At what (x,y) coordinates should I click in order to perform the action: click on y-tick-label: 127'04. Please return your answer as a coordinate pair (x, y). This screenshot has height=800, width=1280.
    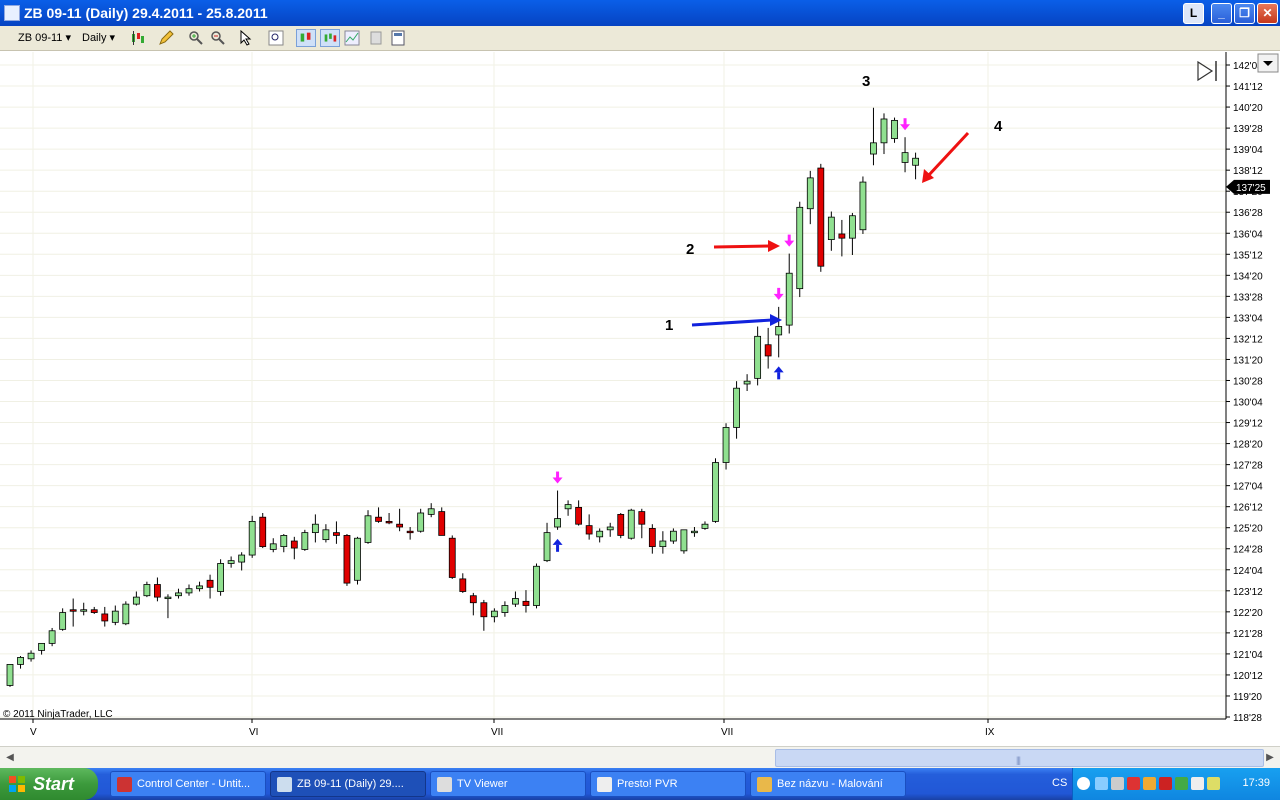
    Looking at the image, I should click on (1248, 487).